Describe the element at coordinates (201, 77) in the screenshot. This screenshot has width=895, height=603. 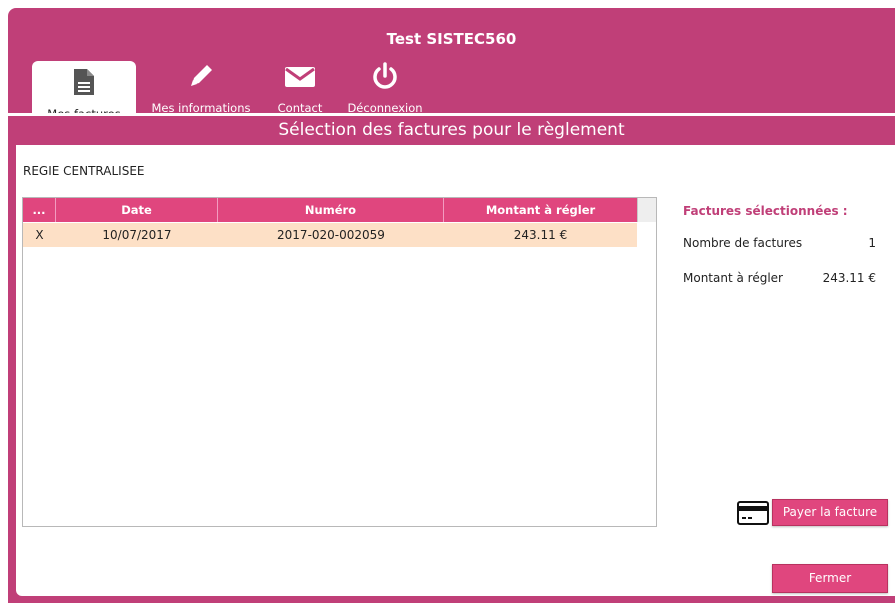
I see `pencil-icon` at that location.